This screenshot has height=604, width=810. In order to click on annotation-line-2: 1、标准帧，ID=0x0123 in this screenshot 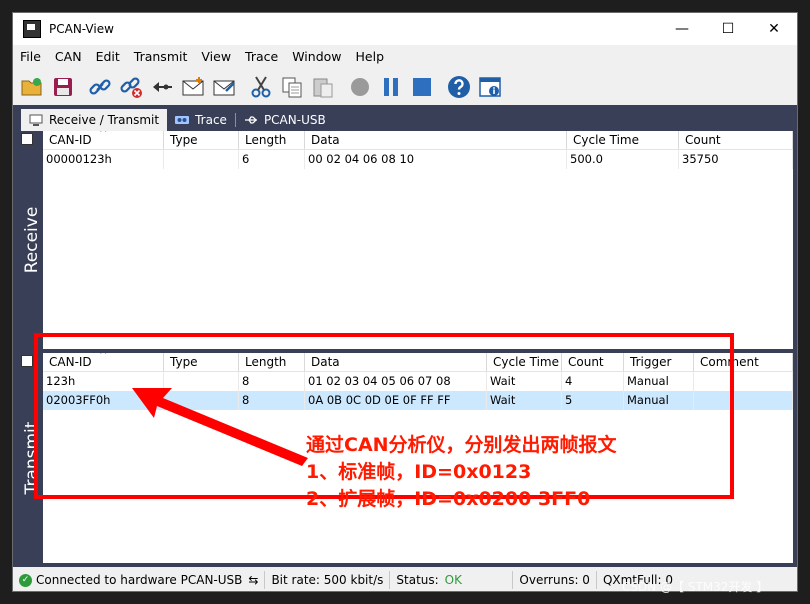, I will do `click(419, 472)`.